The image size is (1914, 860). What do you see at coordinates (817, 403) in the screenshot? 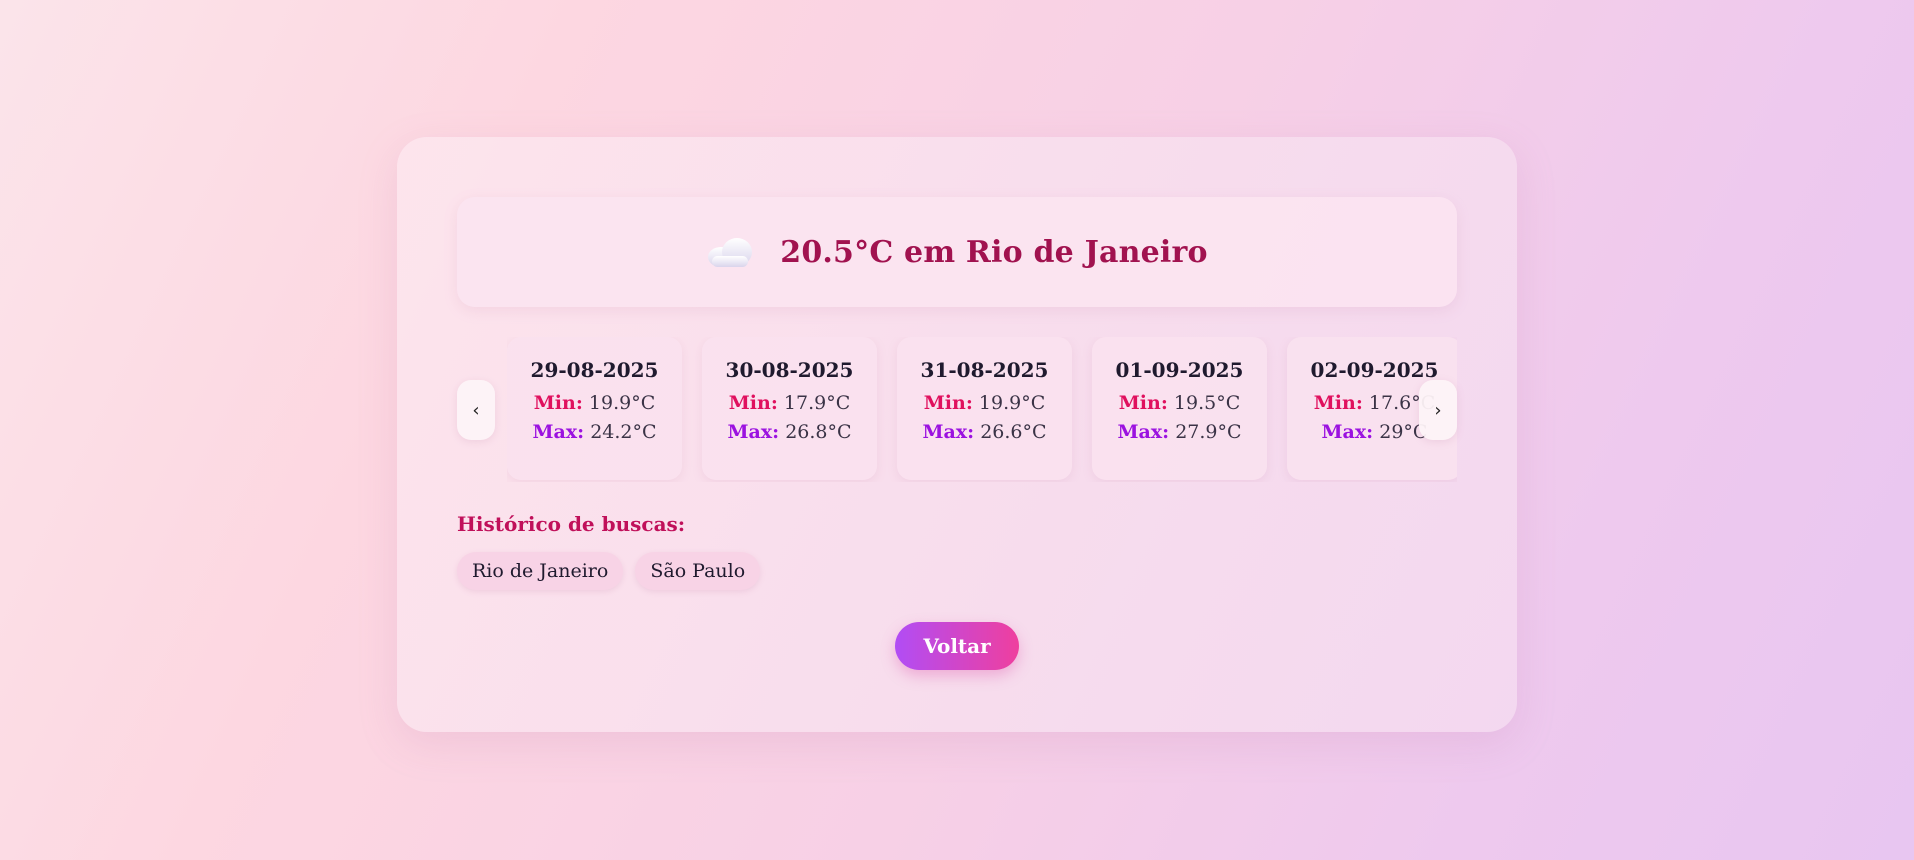
I see `min-value: 17.9°C` at bounding box center [817, 403].